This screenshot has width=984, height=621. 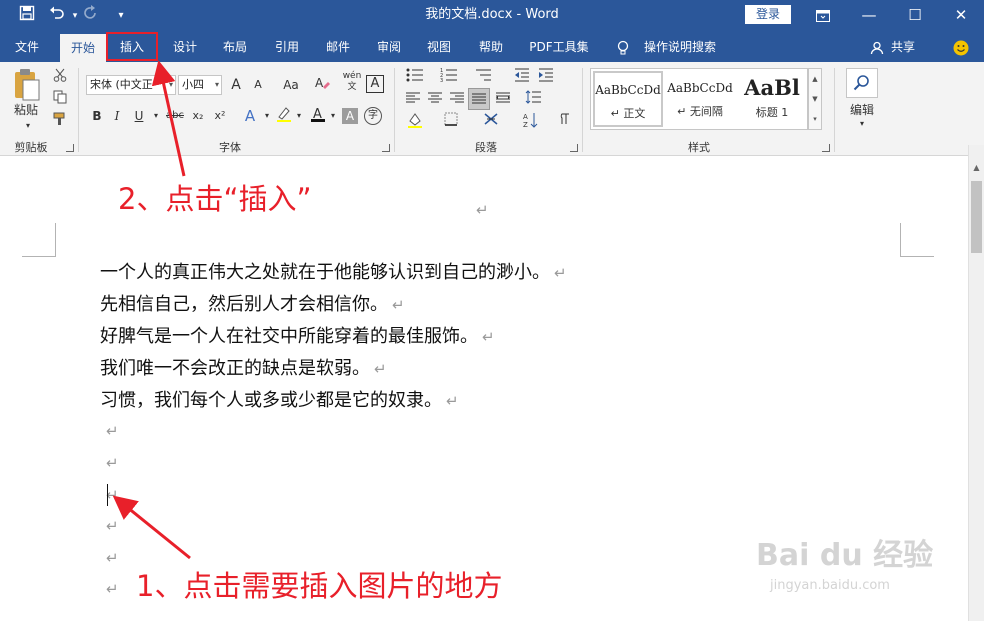 I want to click on bold-button: B, so click(x=97, y=116).